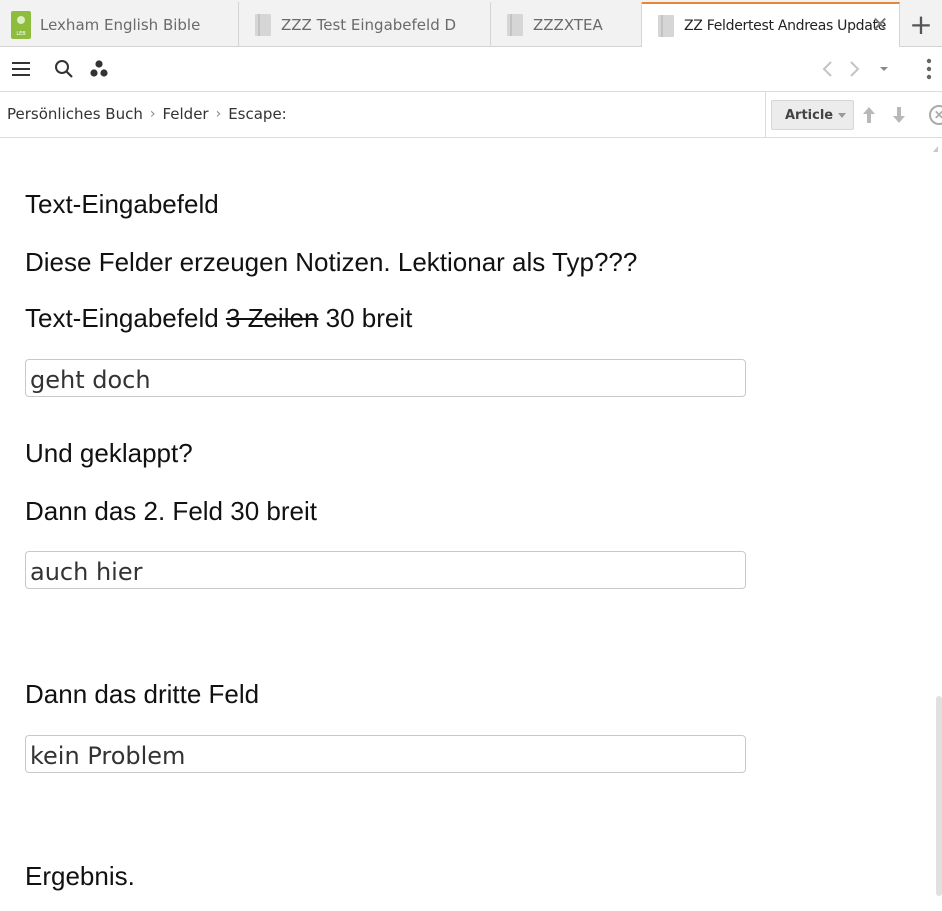  I want to click on back-button, so click(828, 69).